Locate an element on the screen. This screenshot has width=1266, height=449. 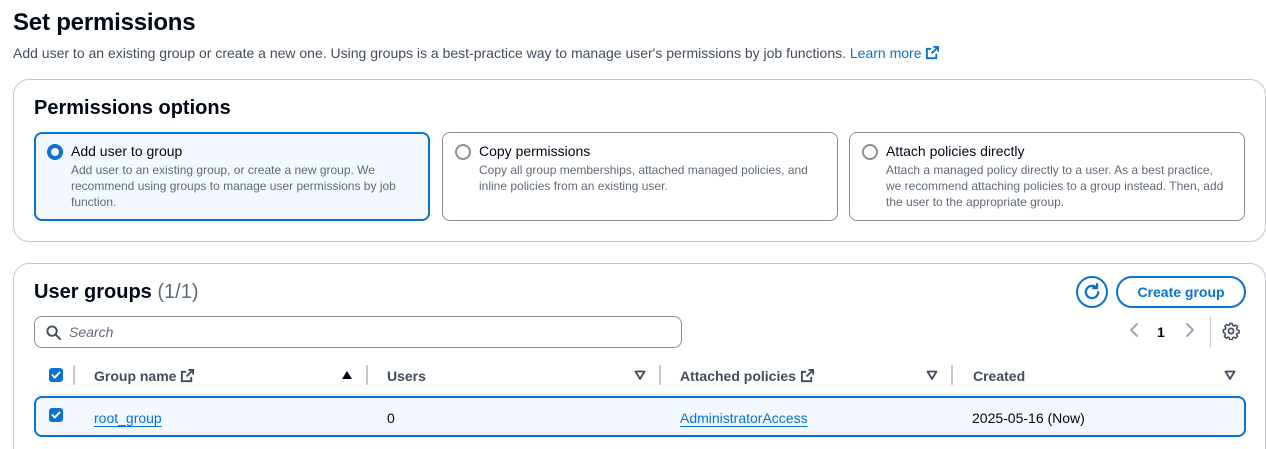
users-count: 0 is located at coordinates (391, 418).